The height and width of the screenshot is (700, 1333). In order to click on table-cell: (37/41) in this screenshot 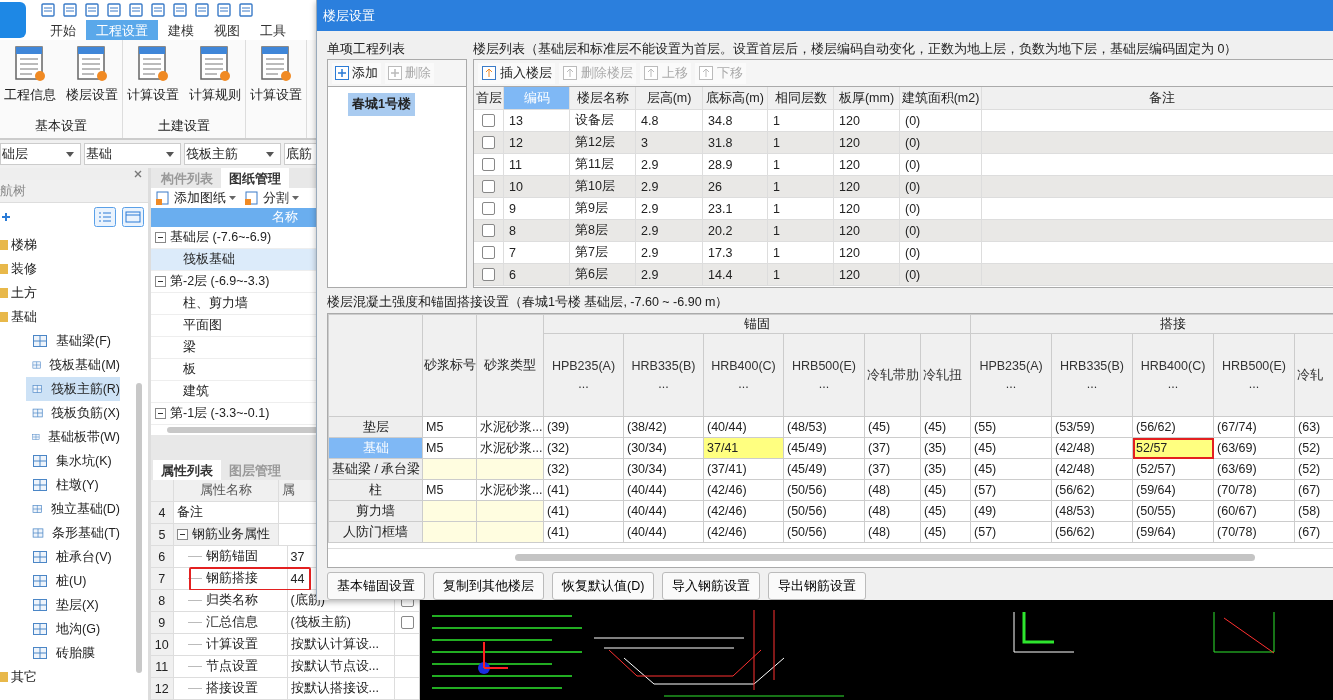, I will do `click(743, 469)`.